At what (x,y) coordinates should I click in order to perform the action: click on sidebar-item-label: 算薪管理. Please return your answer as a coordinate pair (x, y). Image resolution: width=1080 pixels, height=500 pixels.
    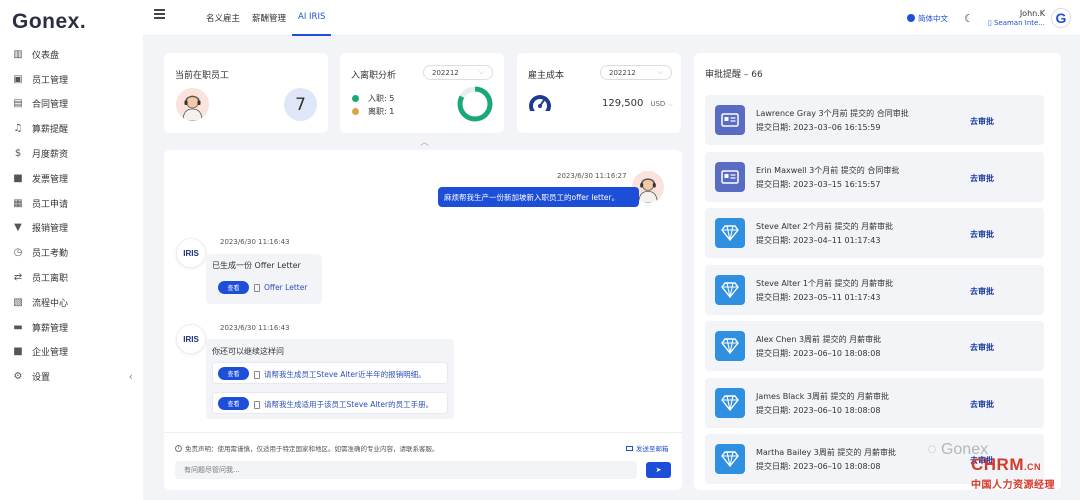
    Looking at the image, I should click on (50, 328).